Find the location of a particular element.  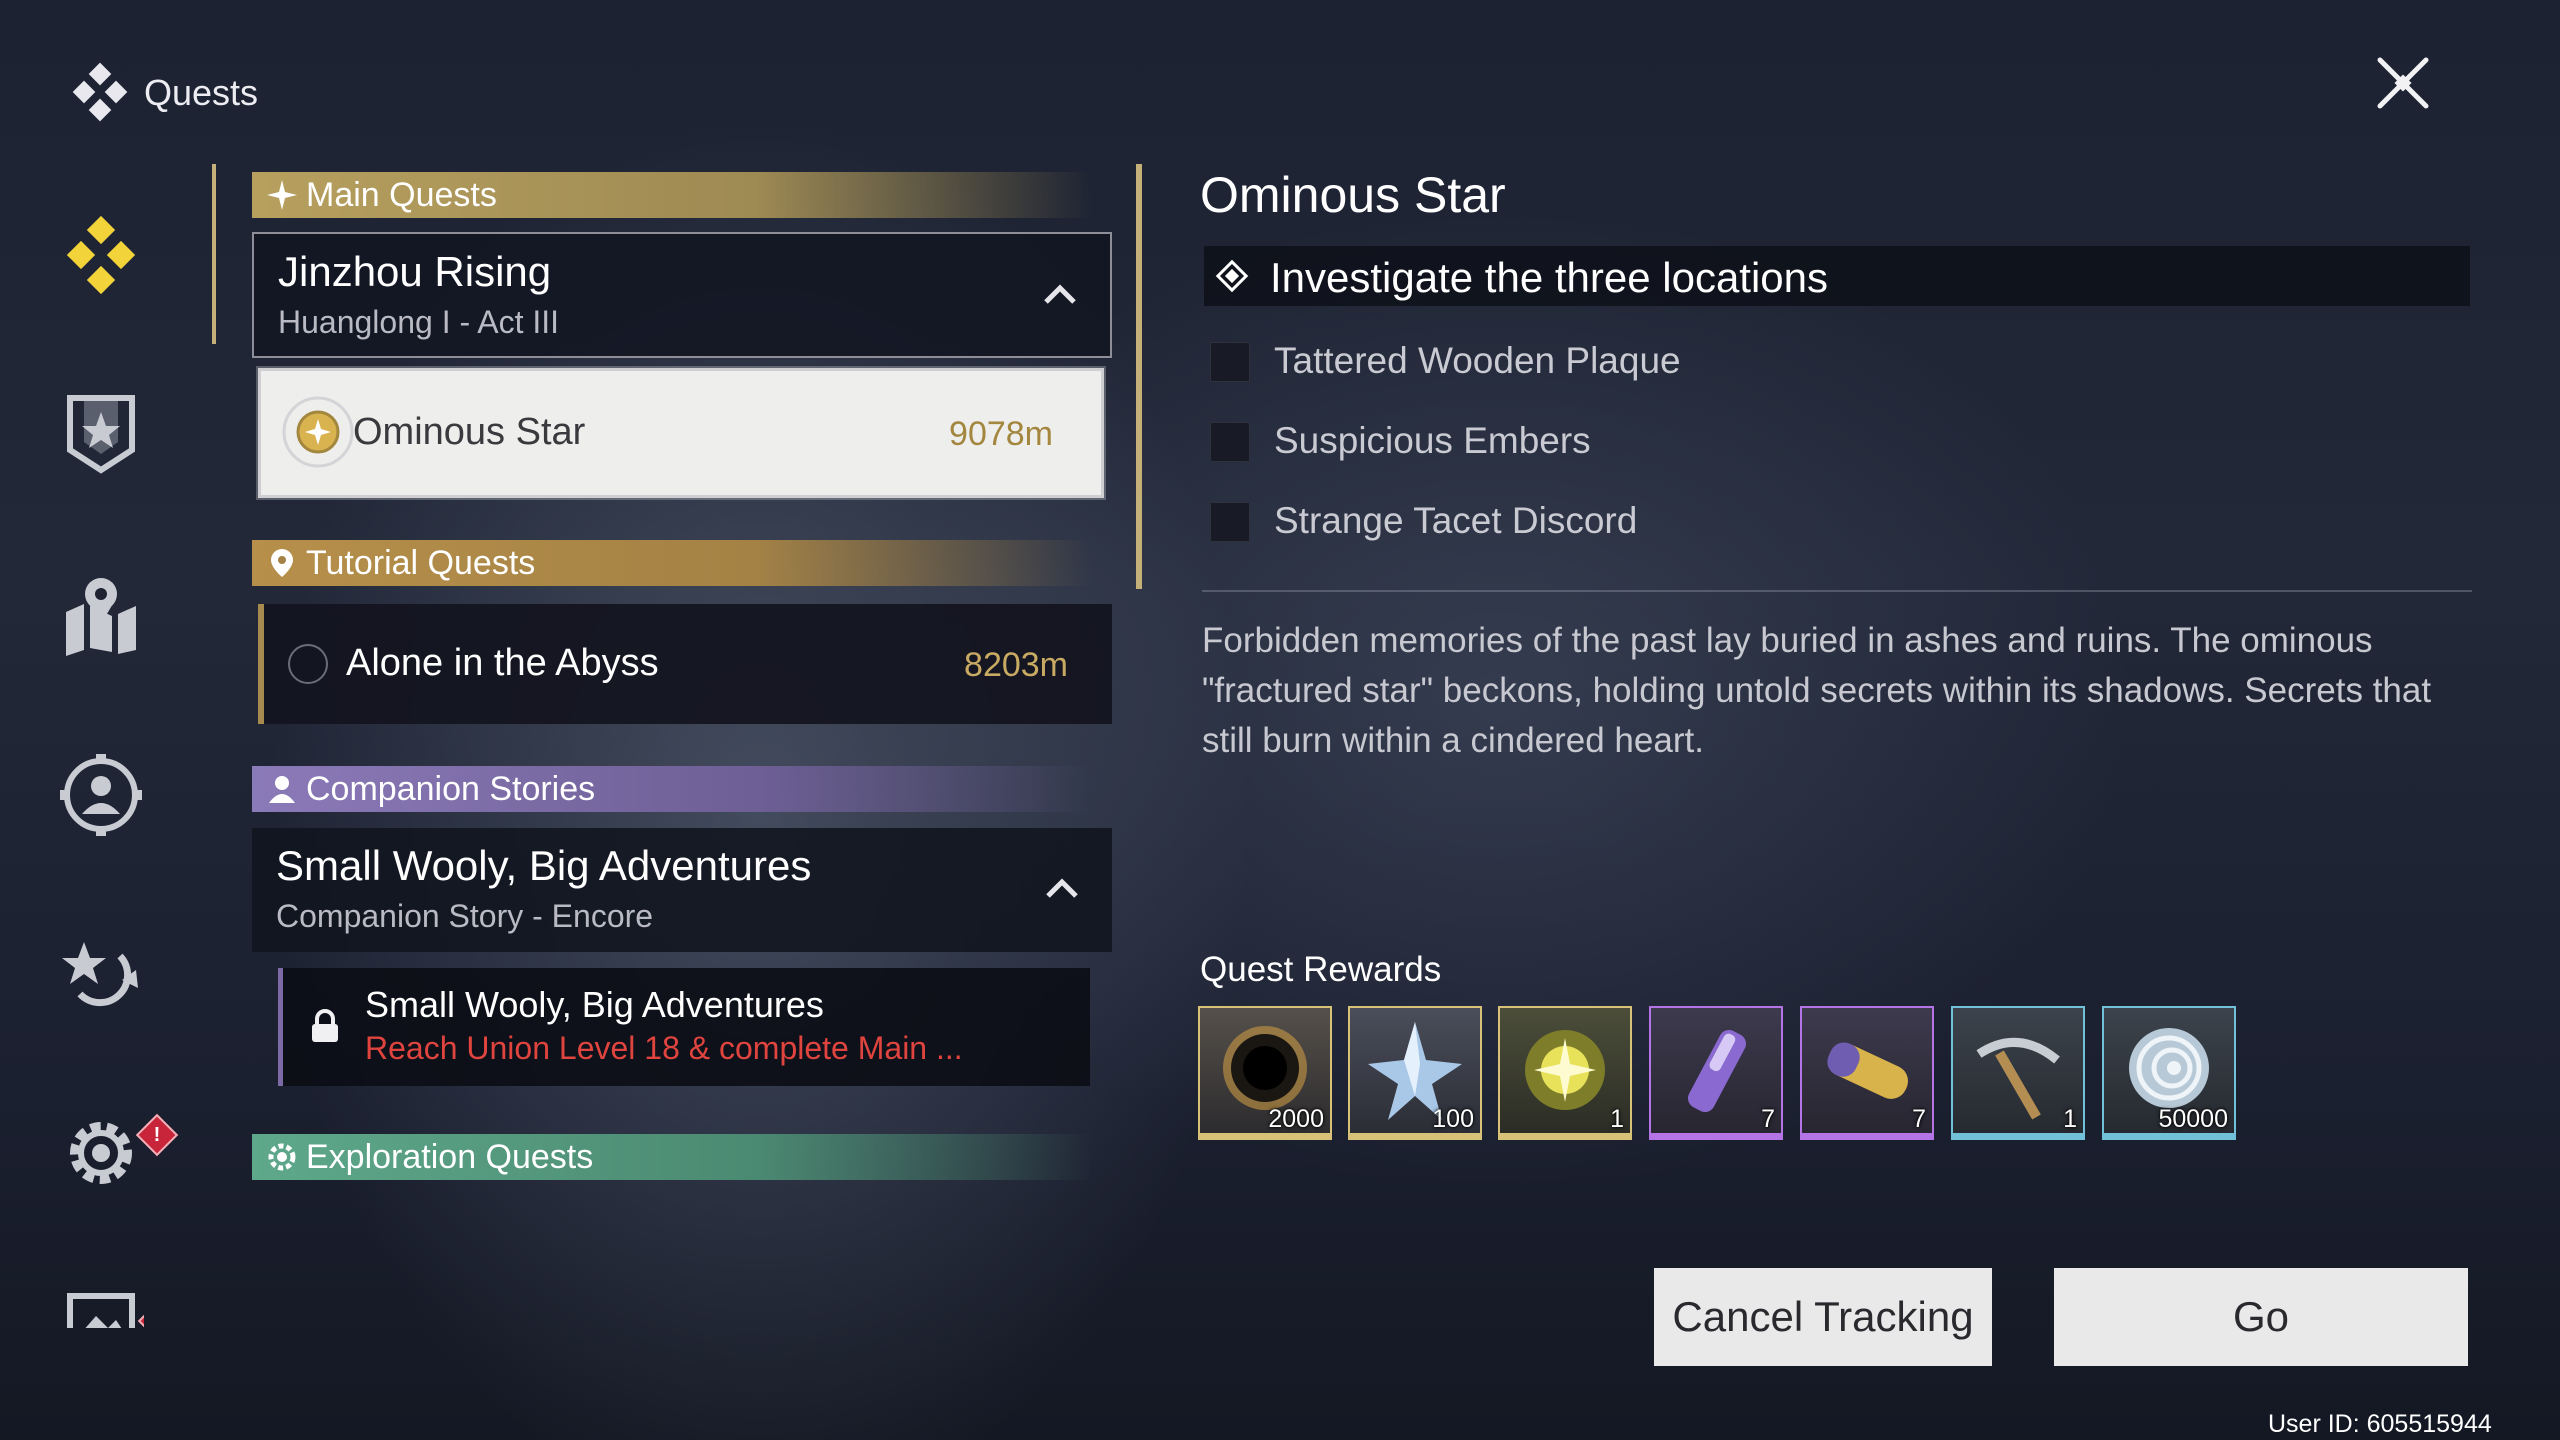

reward-item: 2000 is located at coordinates (1265, 1073).